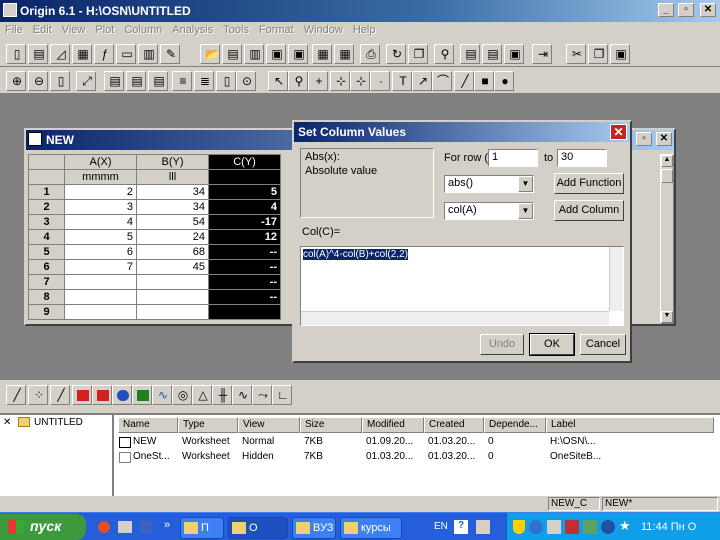  What do you see at coordinates (402, 81) in the screenshot?
I see `text-tool-button: T` at bounding box center [402, 81].